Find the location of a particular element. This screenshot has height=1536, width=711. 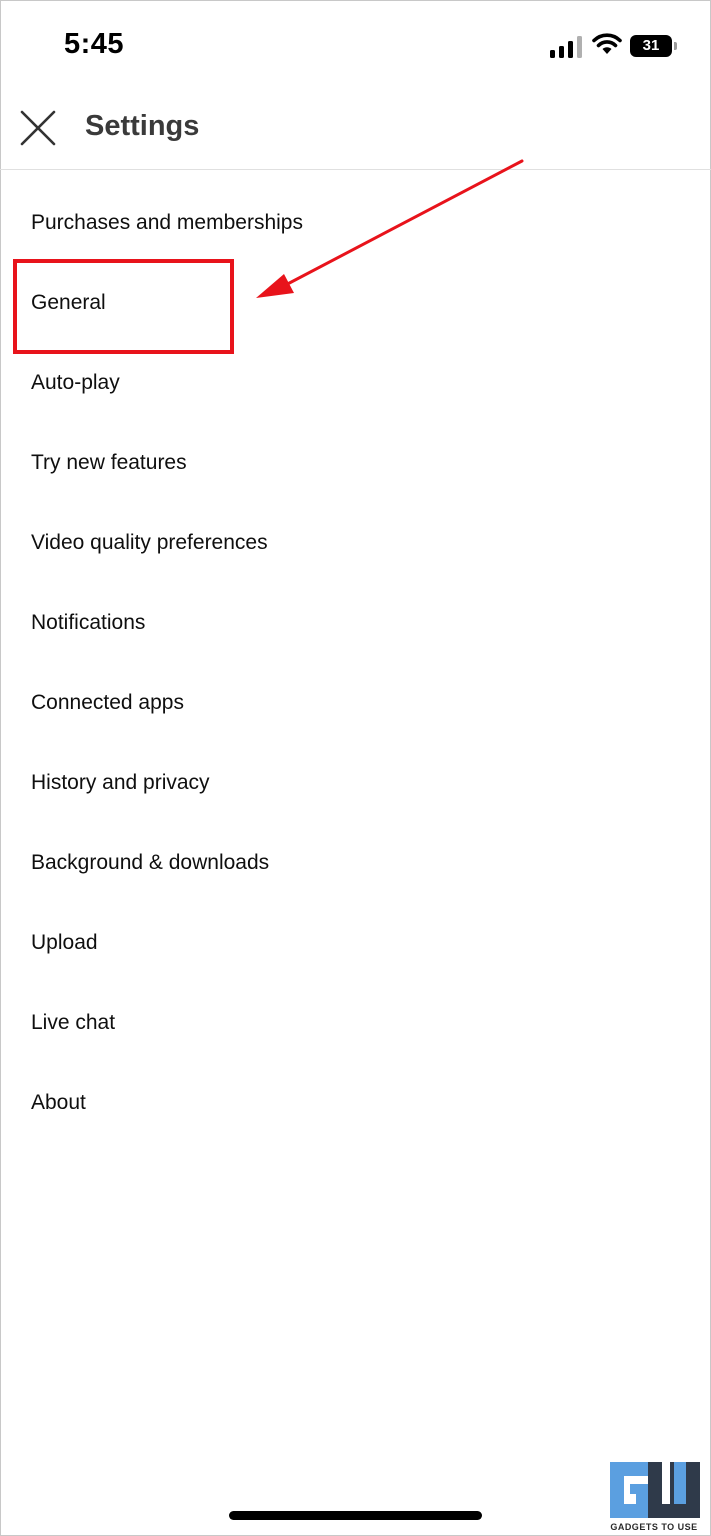

settings-item-auto-play: Auto-play is located at coordinates (355, 384).